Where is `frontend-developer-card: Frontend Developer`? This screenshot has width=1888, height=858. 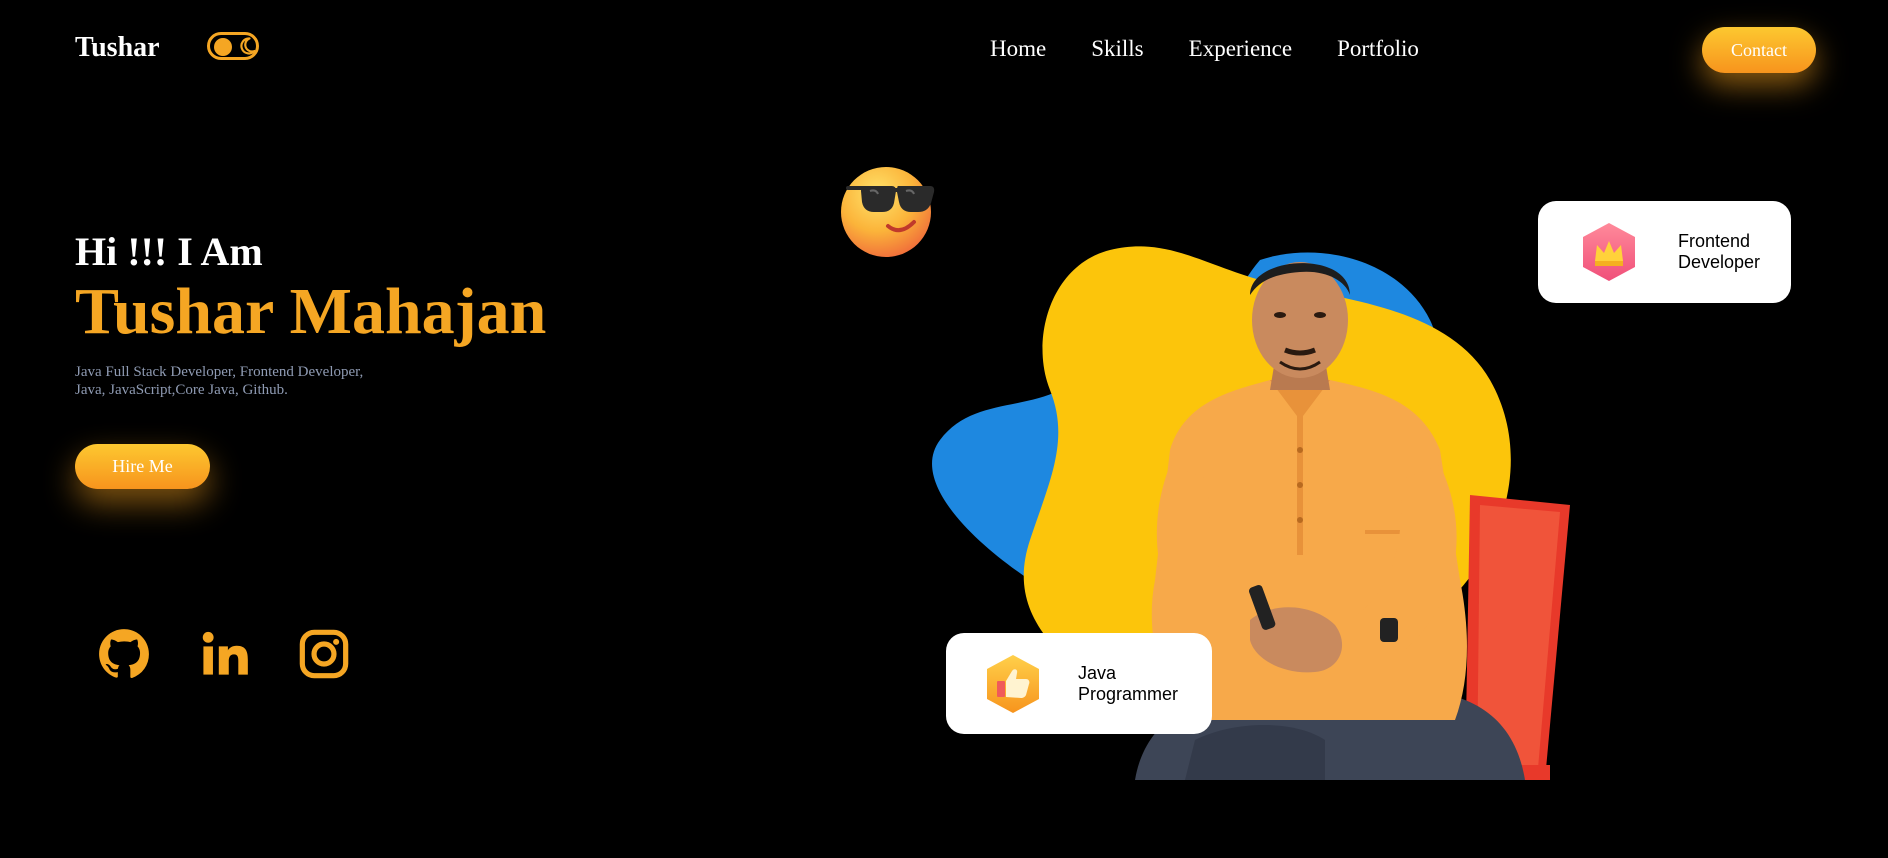
frontend-developer-card: Frontend Developer is located at coordinates (1664, 252).